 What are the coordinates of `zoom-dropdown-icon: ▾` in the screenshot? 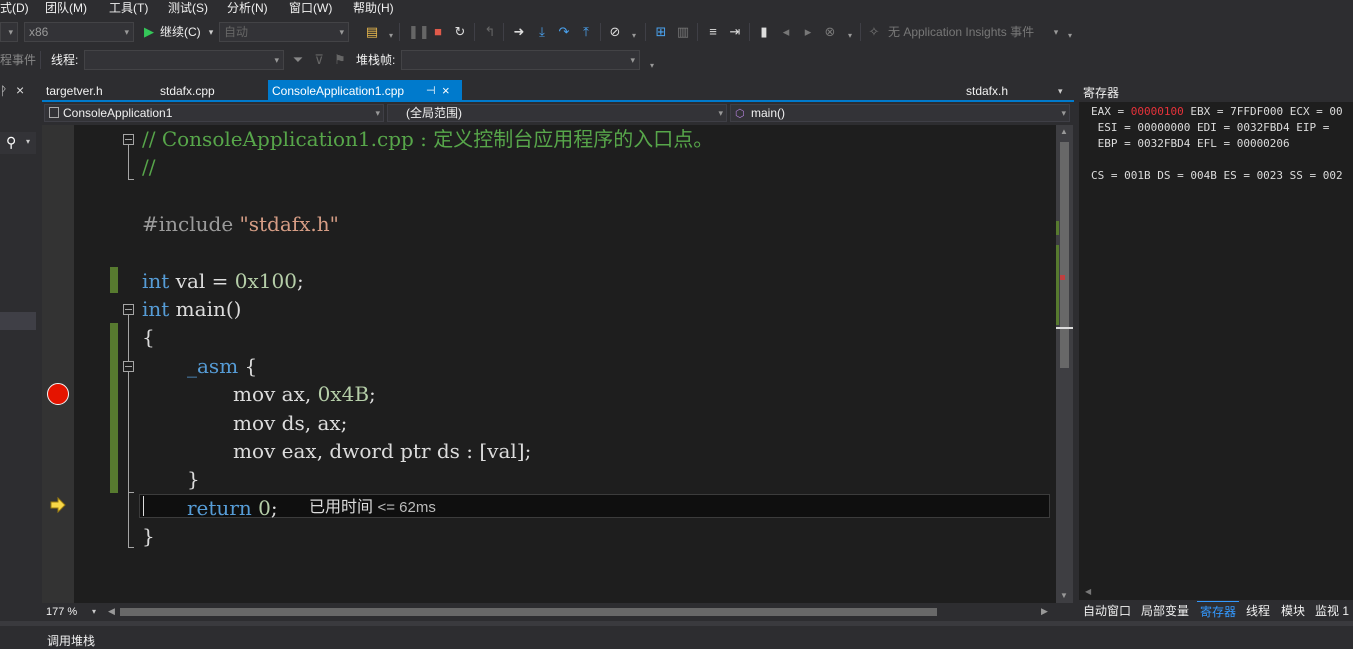 It's located at (94, 611).